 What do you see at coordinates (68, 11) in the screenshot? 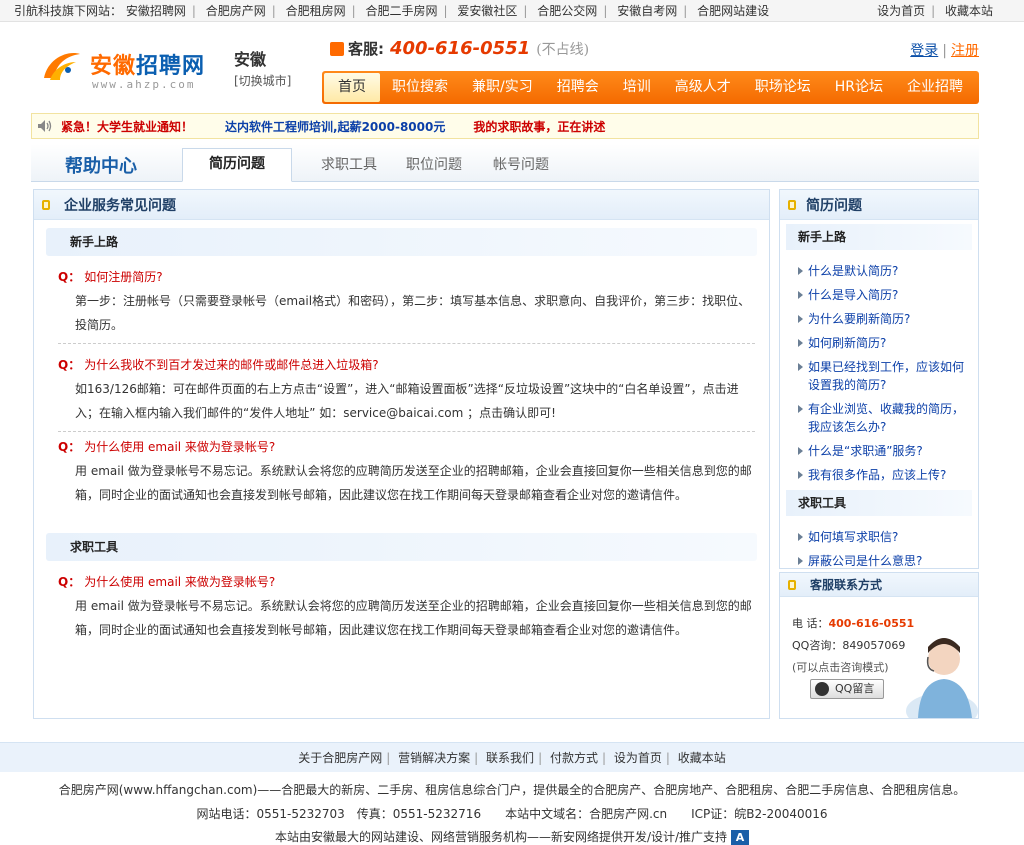
I see `network-prefix: 引航科技旗下网站：` at bounding box center [68, 11].